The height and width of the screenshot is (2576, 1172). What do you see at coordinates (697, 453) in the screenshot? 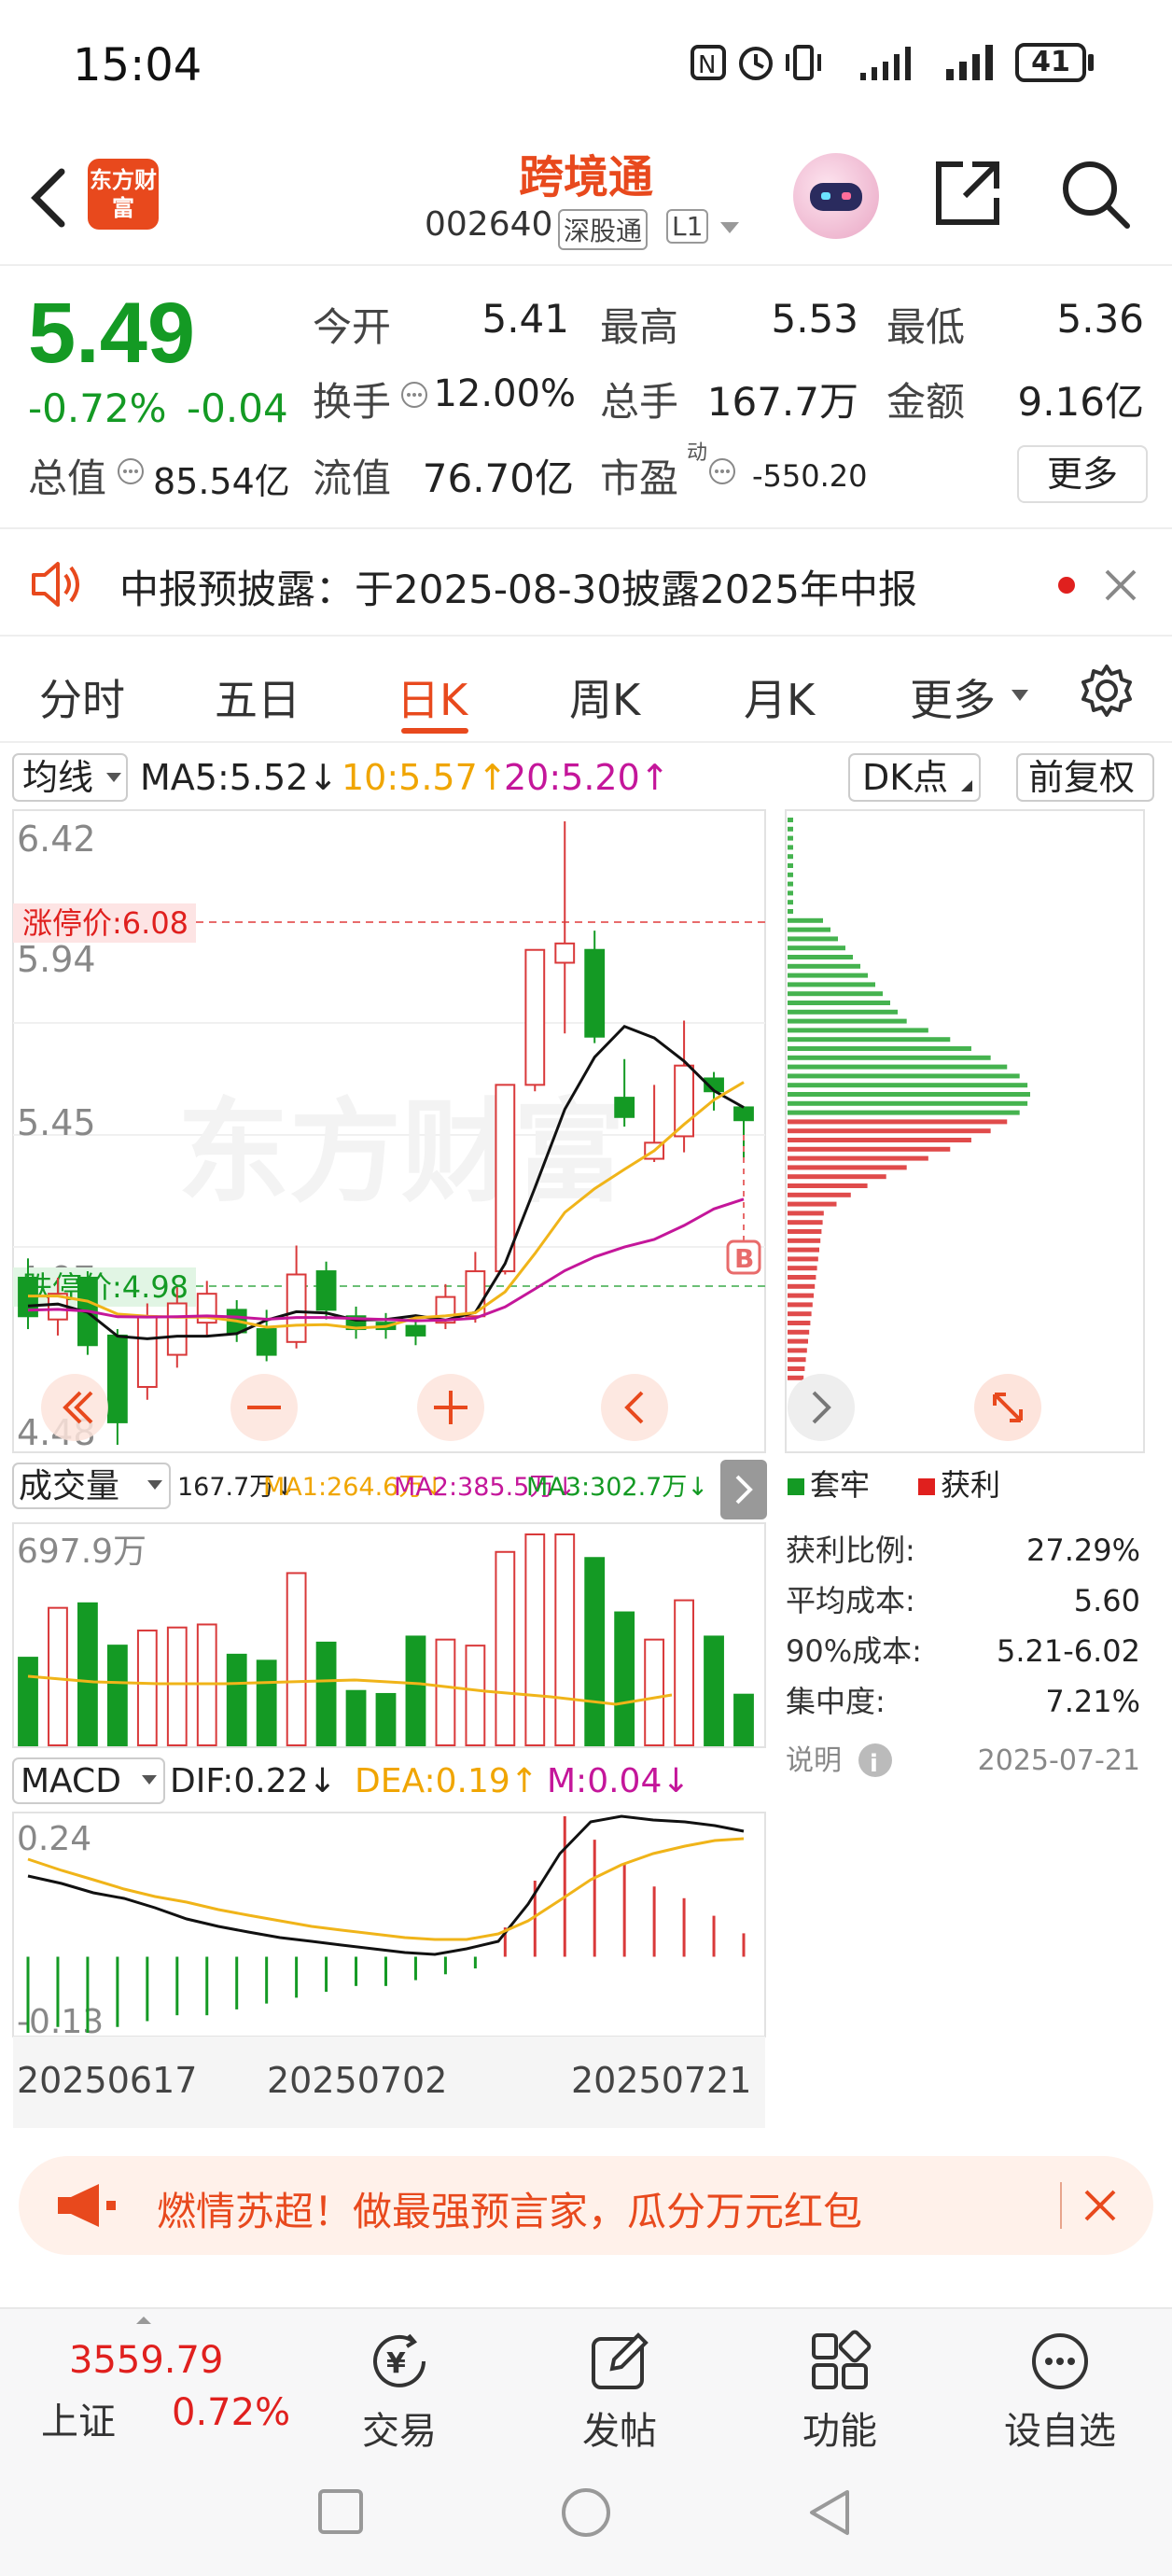
I see `pe-superscript: 动` at bounding box center [697, 453].